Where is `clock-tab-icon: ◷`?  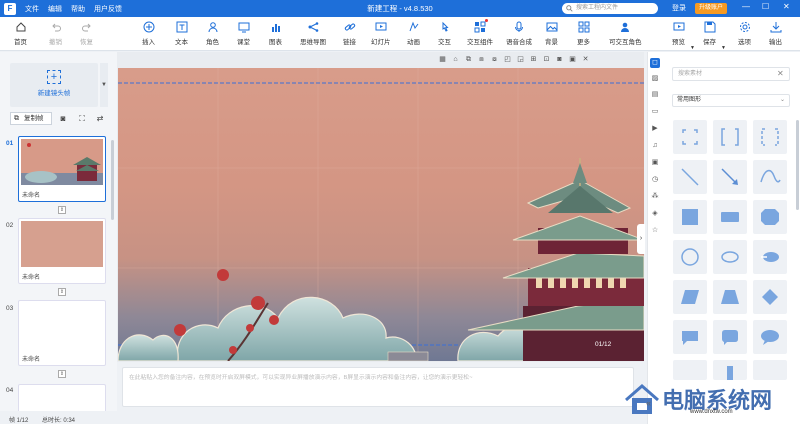
clock-tab-icon: ◷ is located at coordinates (655, 180).